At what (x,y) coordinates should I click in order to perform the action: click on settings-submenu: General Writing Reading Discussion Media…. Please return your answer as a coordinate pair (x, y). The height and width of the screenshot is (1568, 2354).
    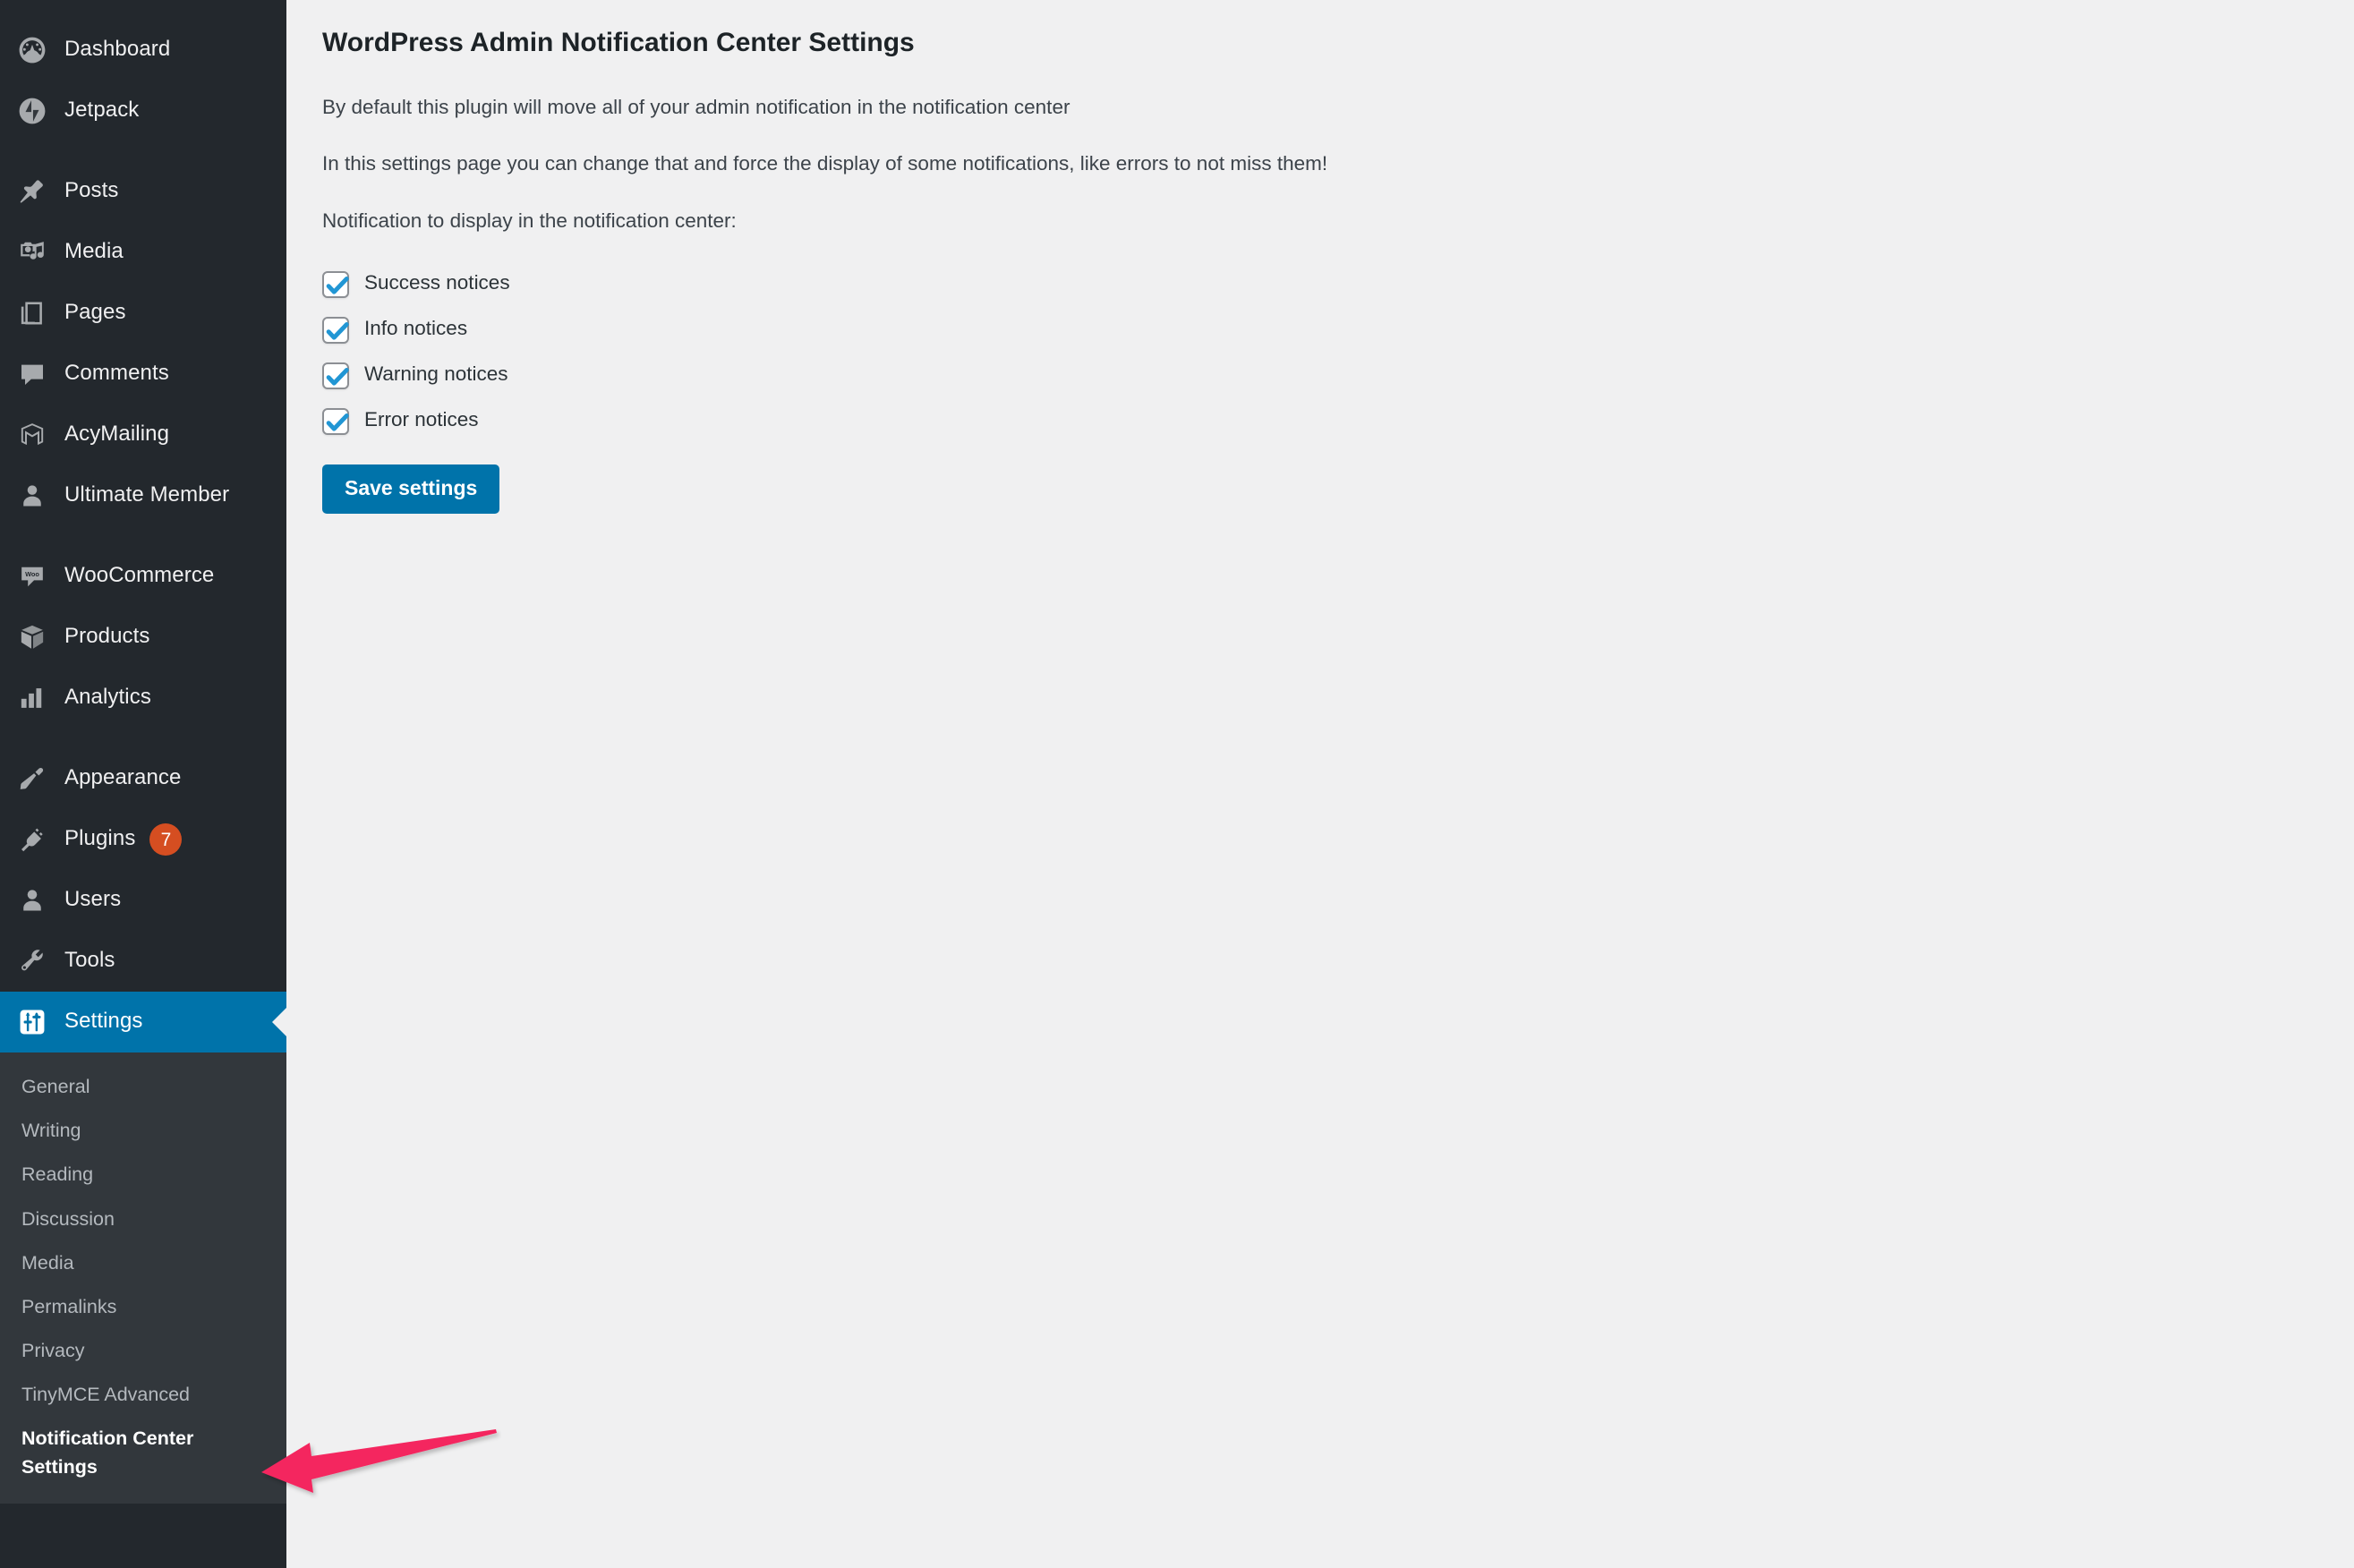
    Looking at the image, I should click on (143, 1278).